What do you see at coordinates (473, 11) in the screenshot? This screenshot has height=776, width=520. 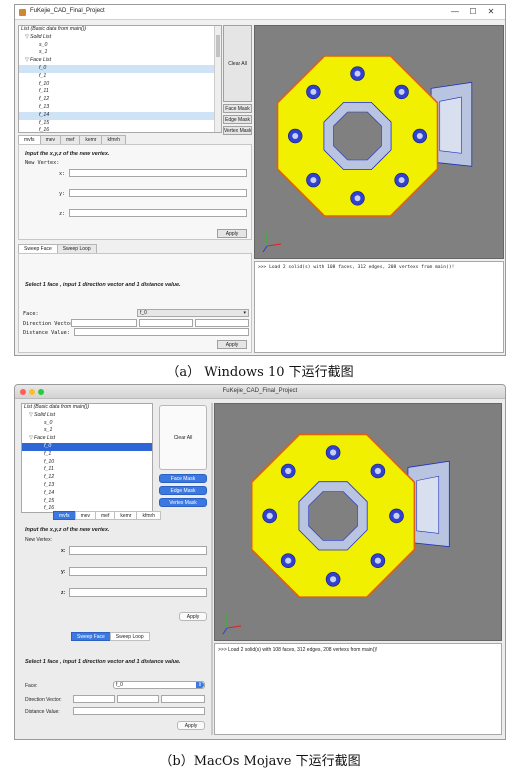 I see `maximize-button: ☐` at bounding box center [473, 11].